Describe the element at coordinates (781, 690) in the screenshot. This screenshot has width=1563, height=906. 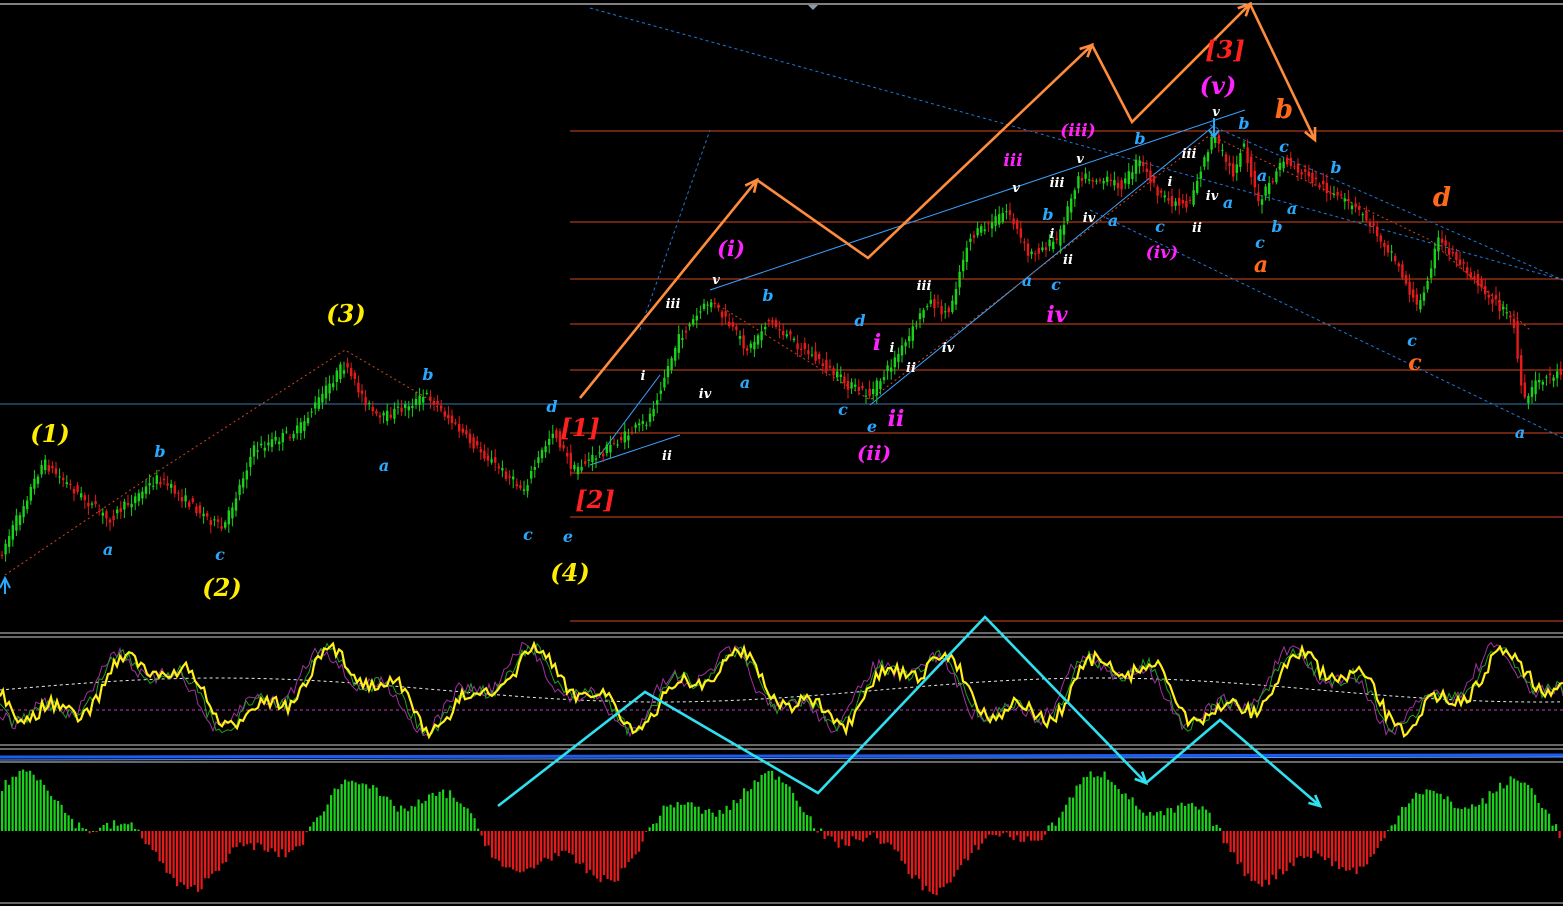
I see `oscillator-line` at that location.